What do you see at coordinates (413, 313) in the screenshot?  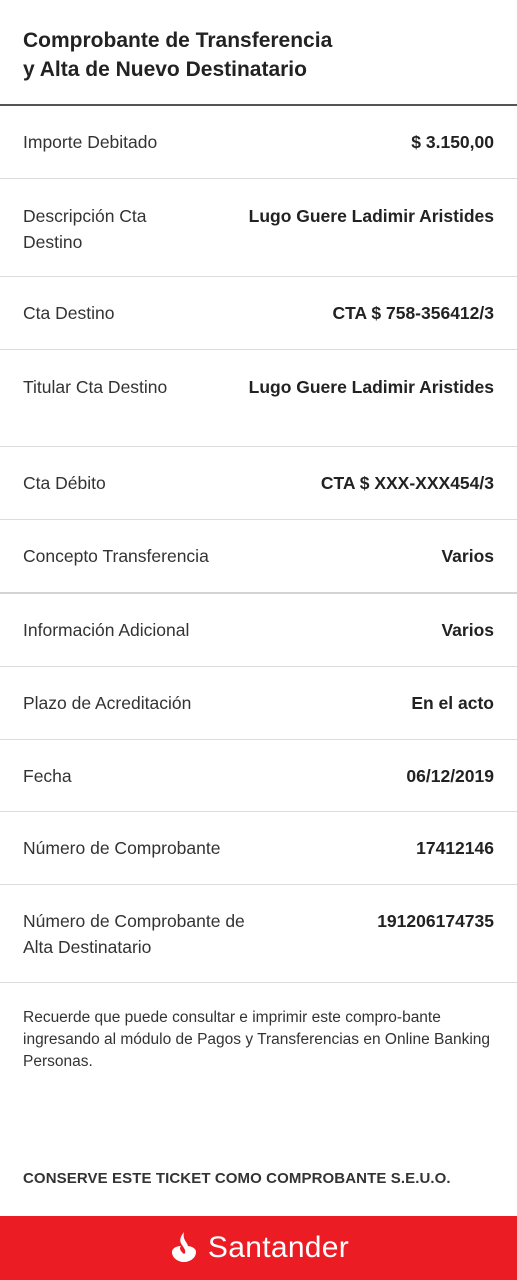 I see `row-value: CTA $ 758-356412/3` at bounding box center [413, 313].